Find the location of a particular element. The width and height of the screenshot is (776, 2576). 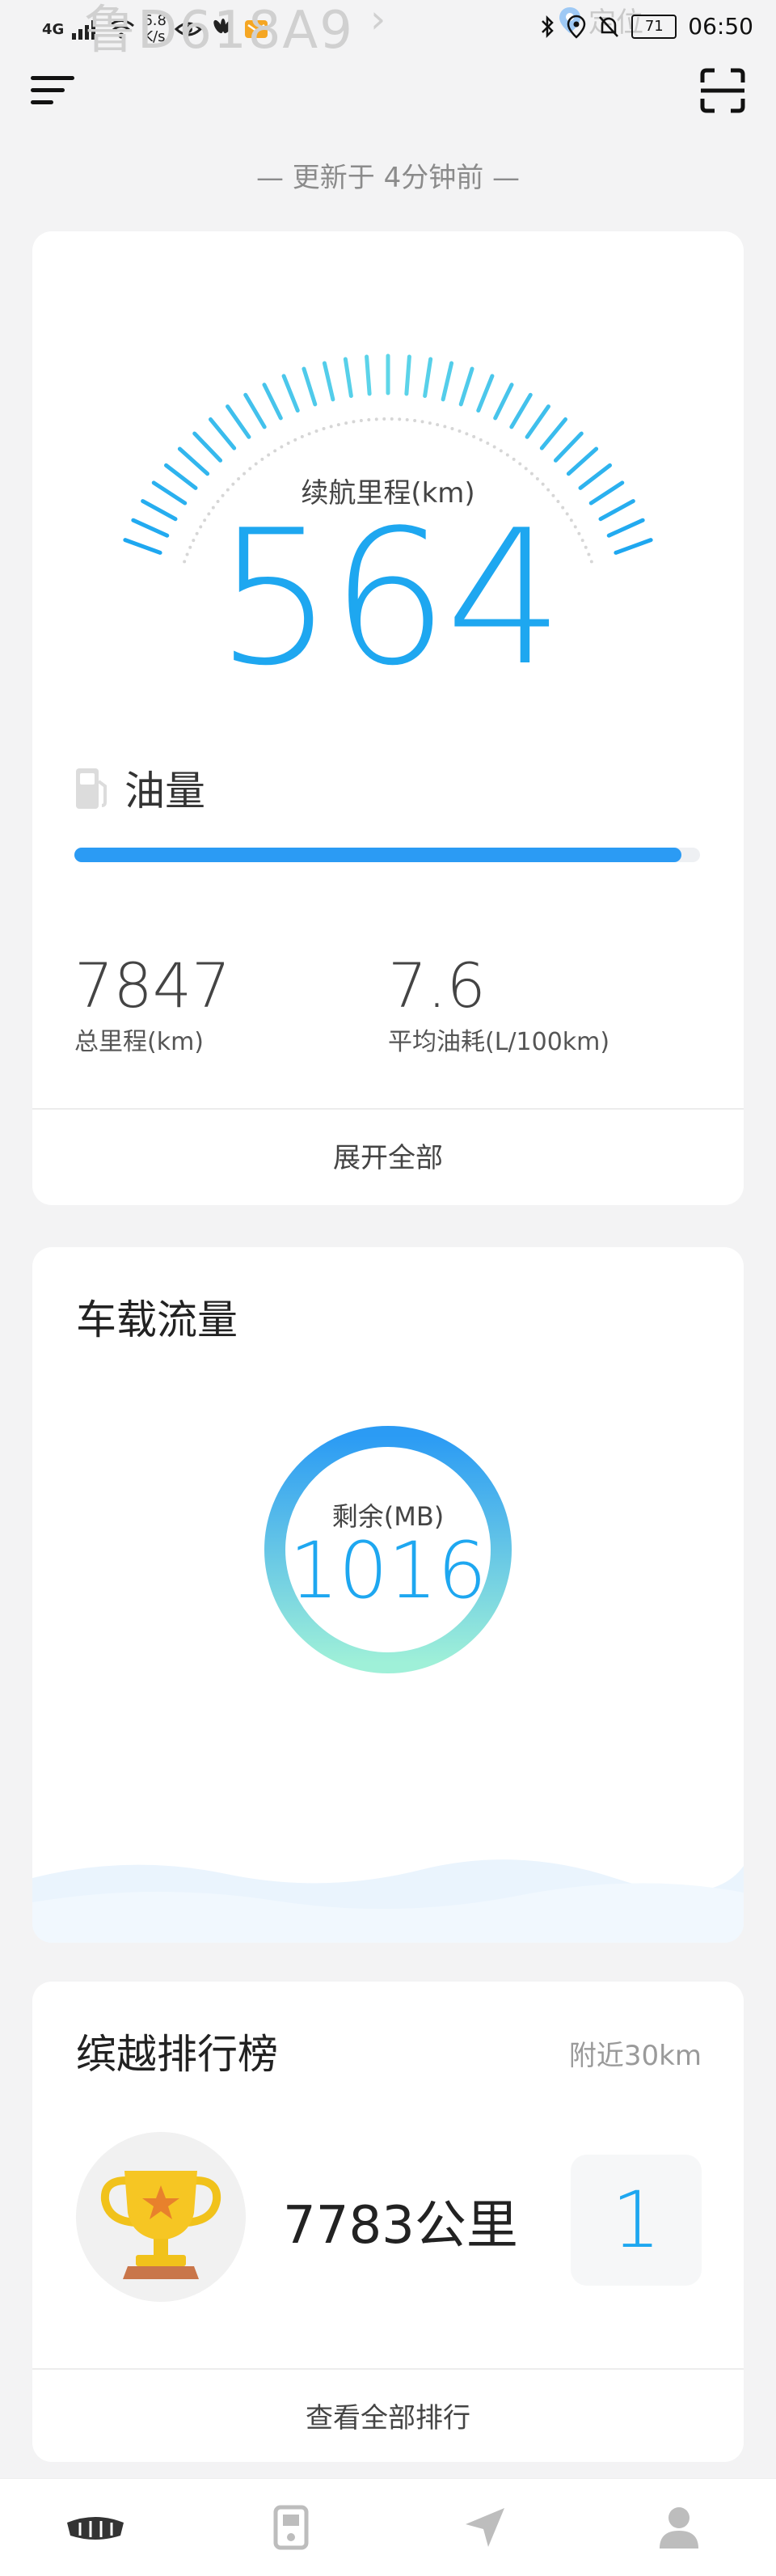

trophy-badge is located at coordinates (161, 2217).